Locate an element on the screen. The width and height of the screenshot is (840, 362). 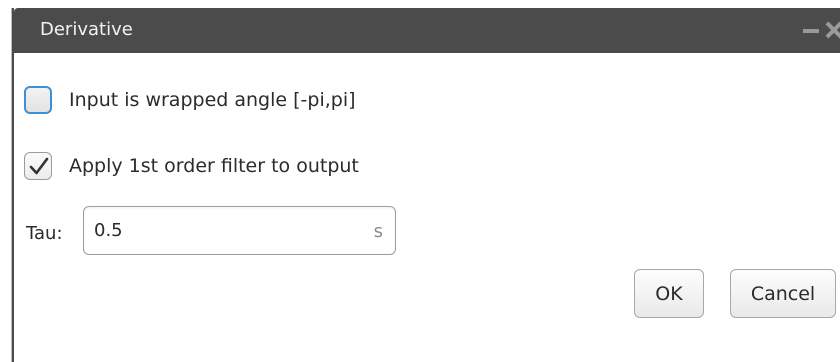
apply-filter-checkbox is located at coordinates (38, 166).